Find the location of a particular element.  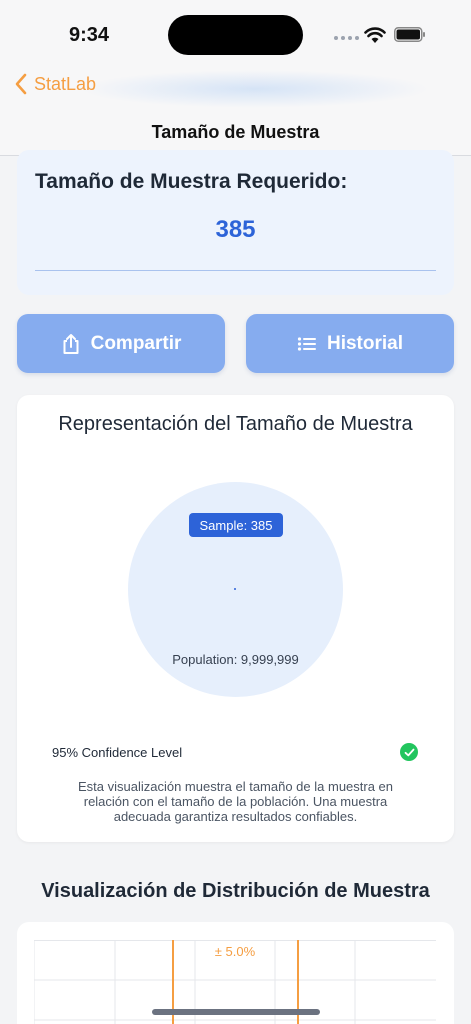

margin-label: ± 5.0% is located at coordinates (235, 951).